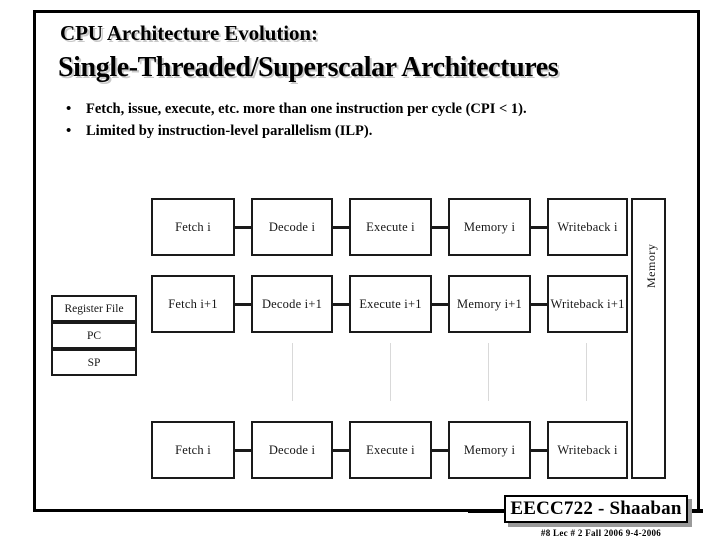  I want to click on pc-box: PC, so click(94, 335).